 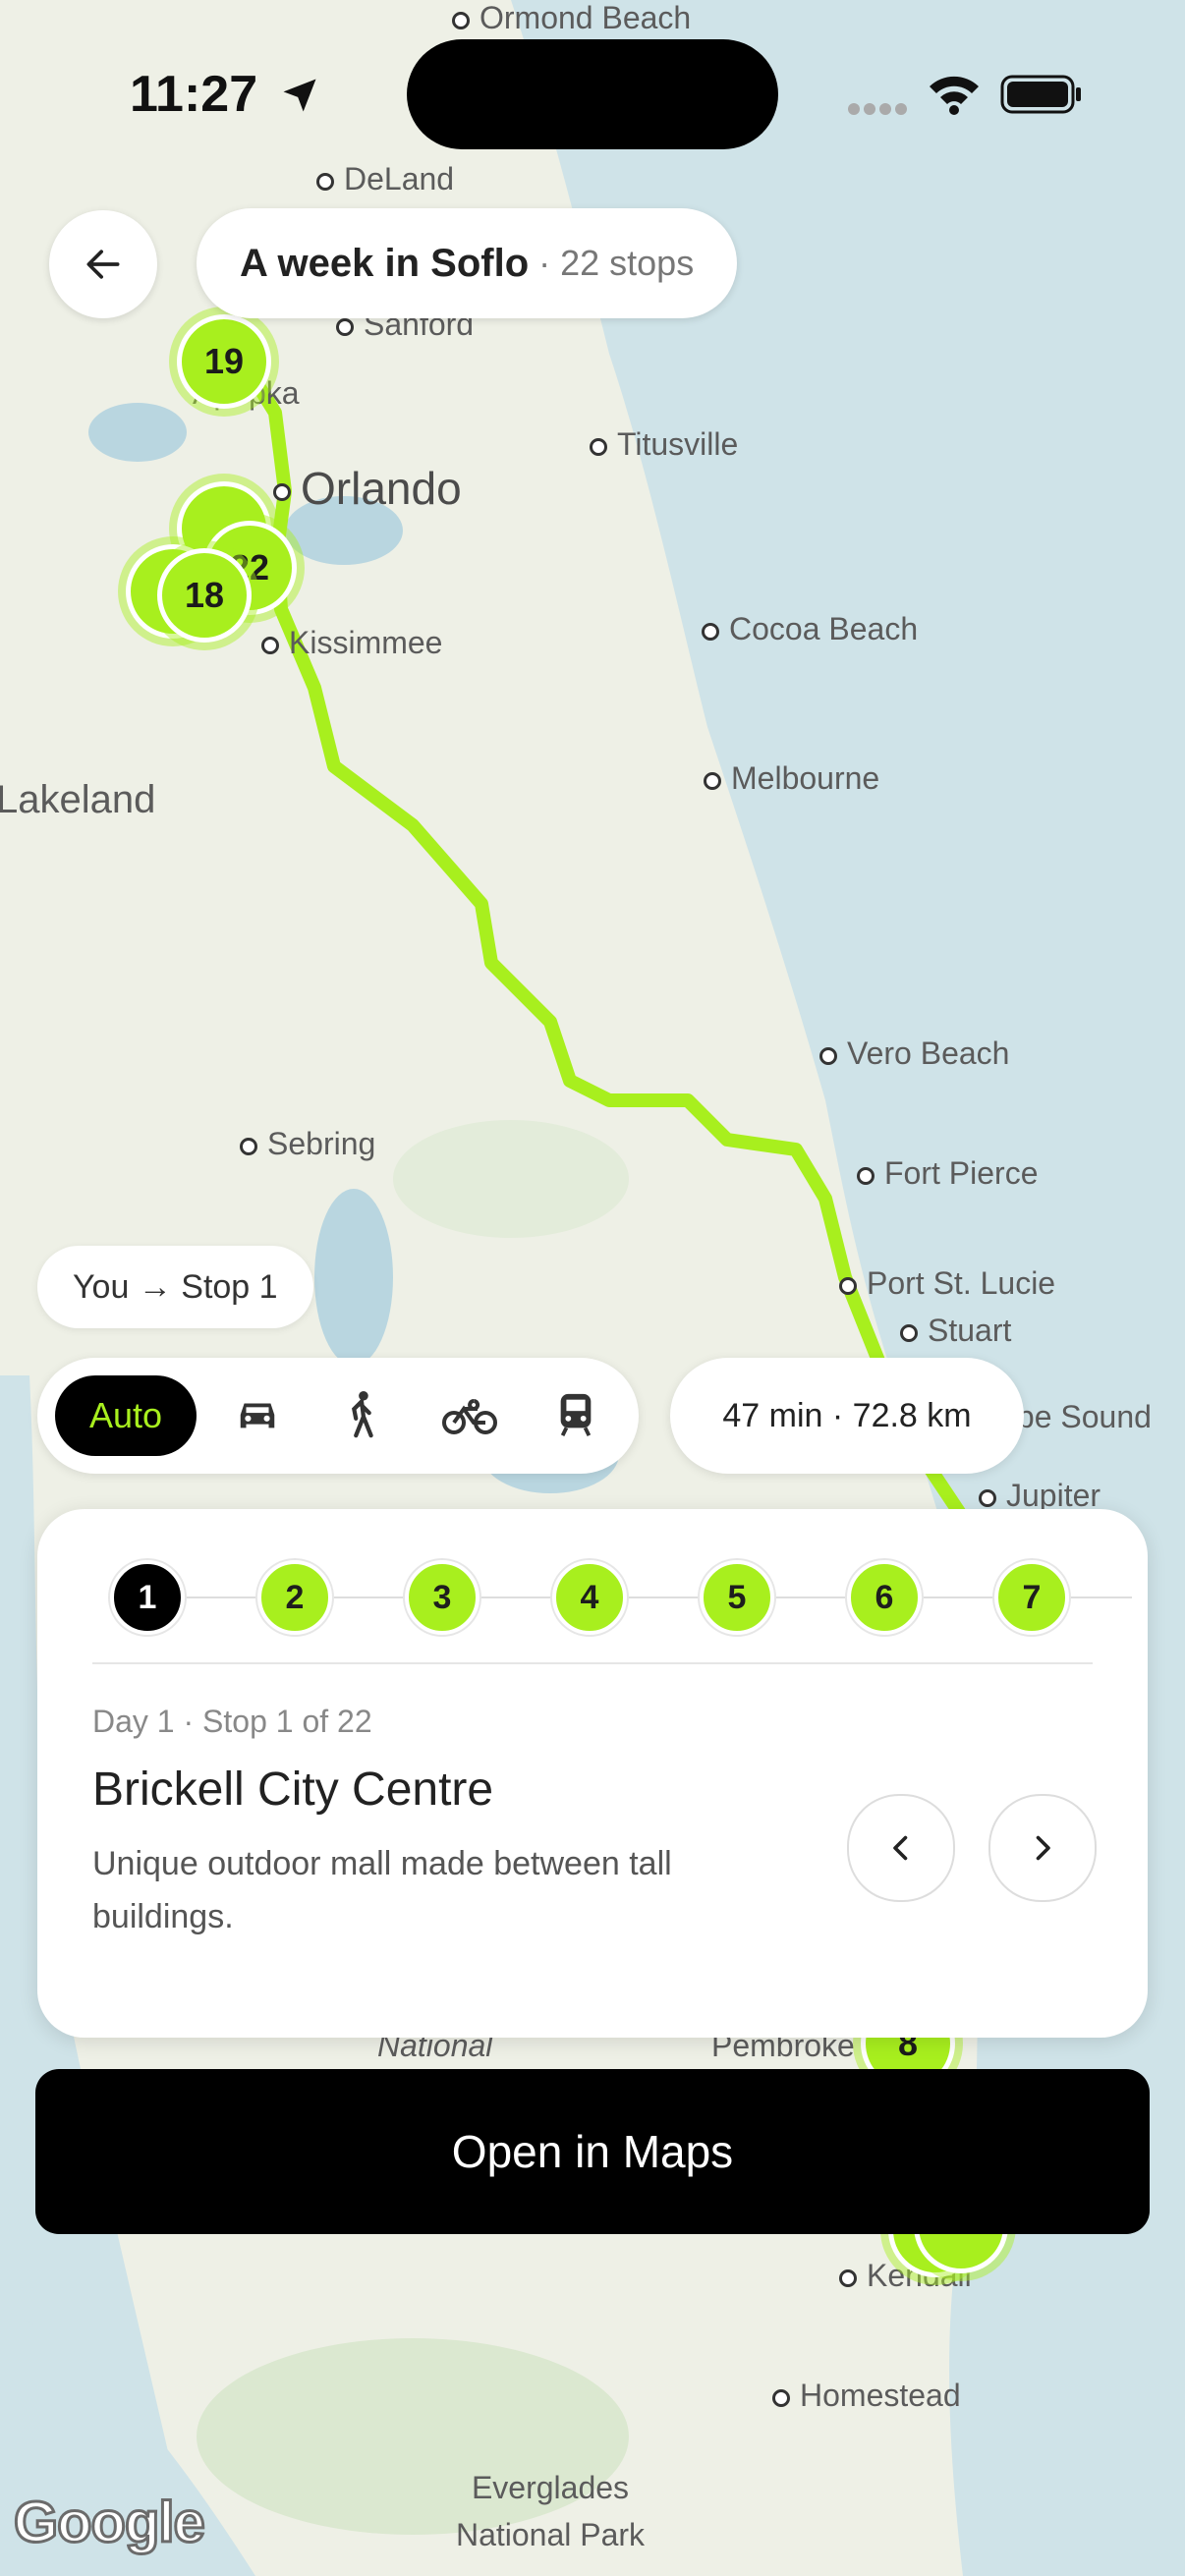 What do you see at coordinates (1031, 1597) in the screenshot?
I see `step-7: 7` at bounding box center [1031, 1597].